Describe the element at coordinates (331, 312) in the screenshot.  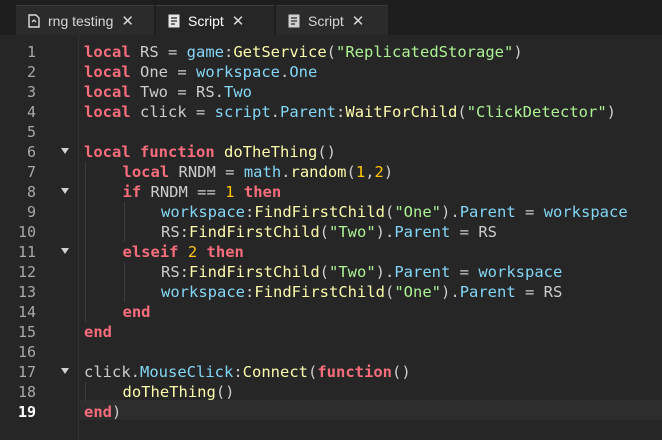
I see `code-line: 14 end` at that location.